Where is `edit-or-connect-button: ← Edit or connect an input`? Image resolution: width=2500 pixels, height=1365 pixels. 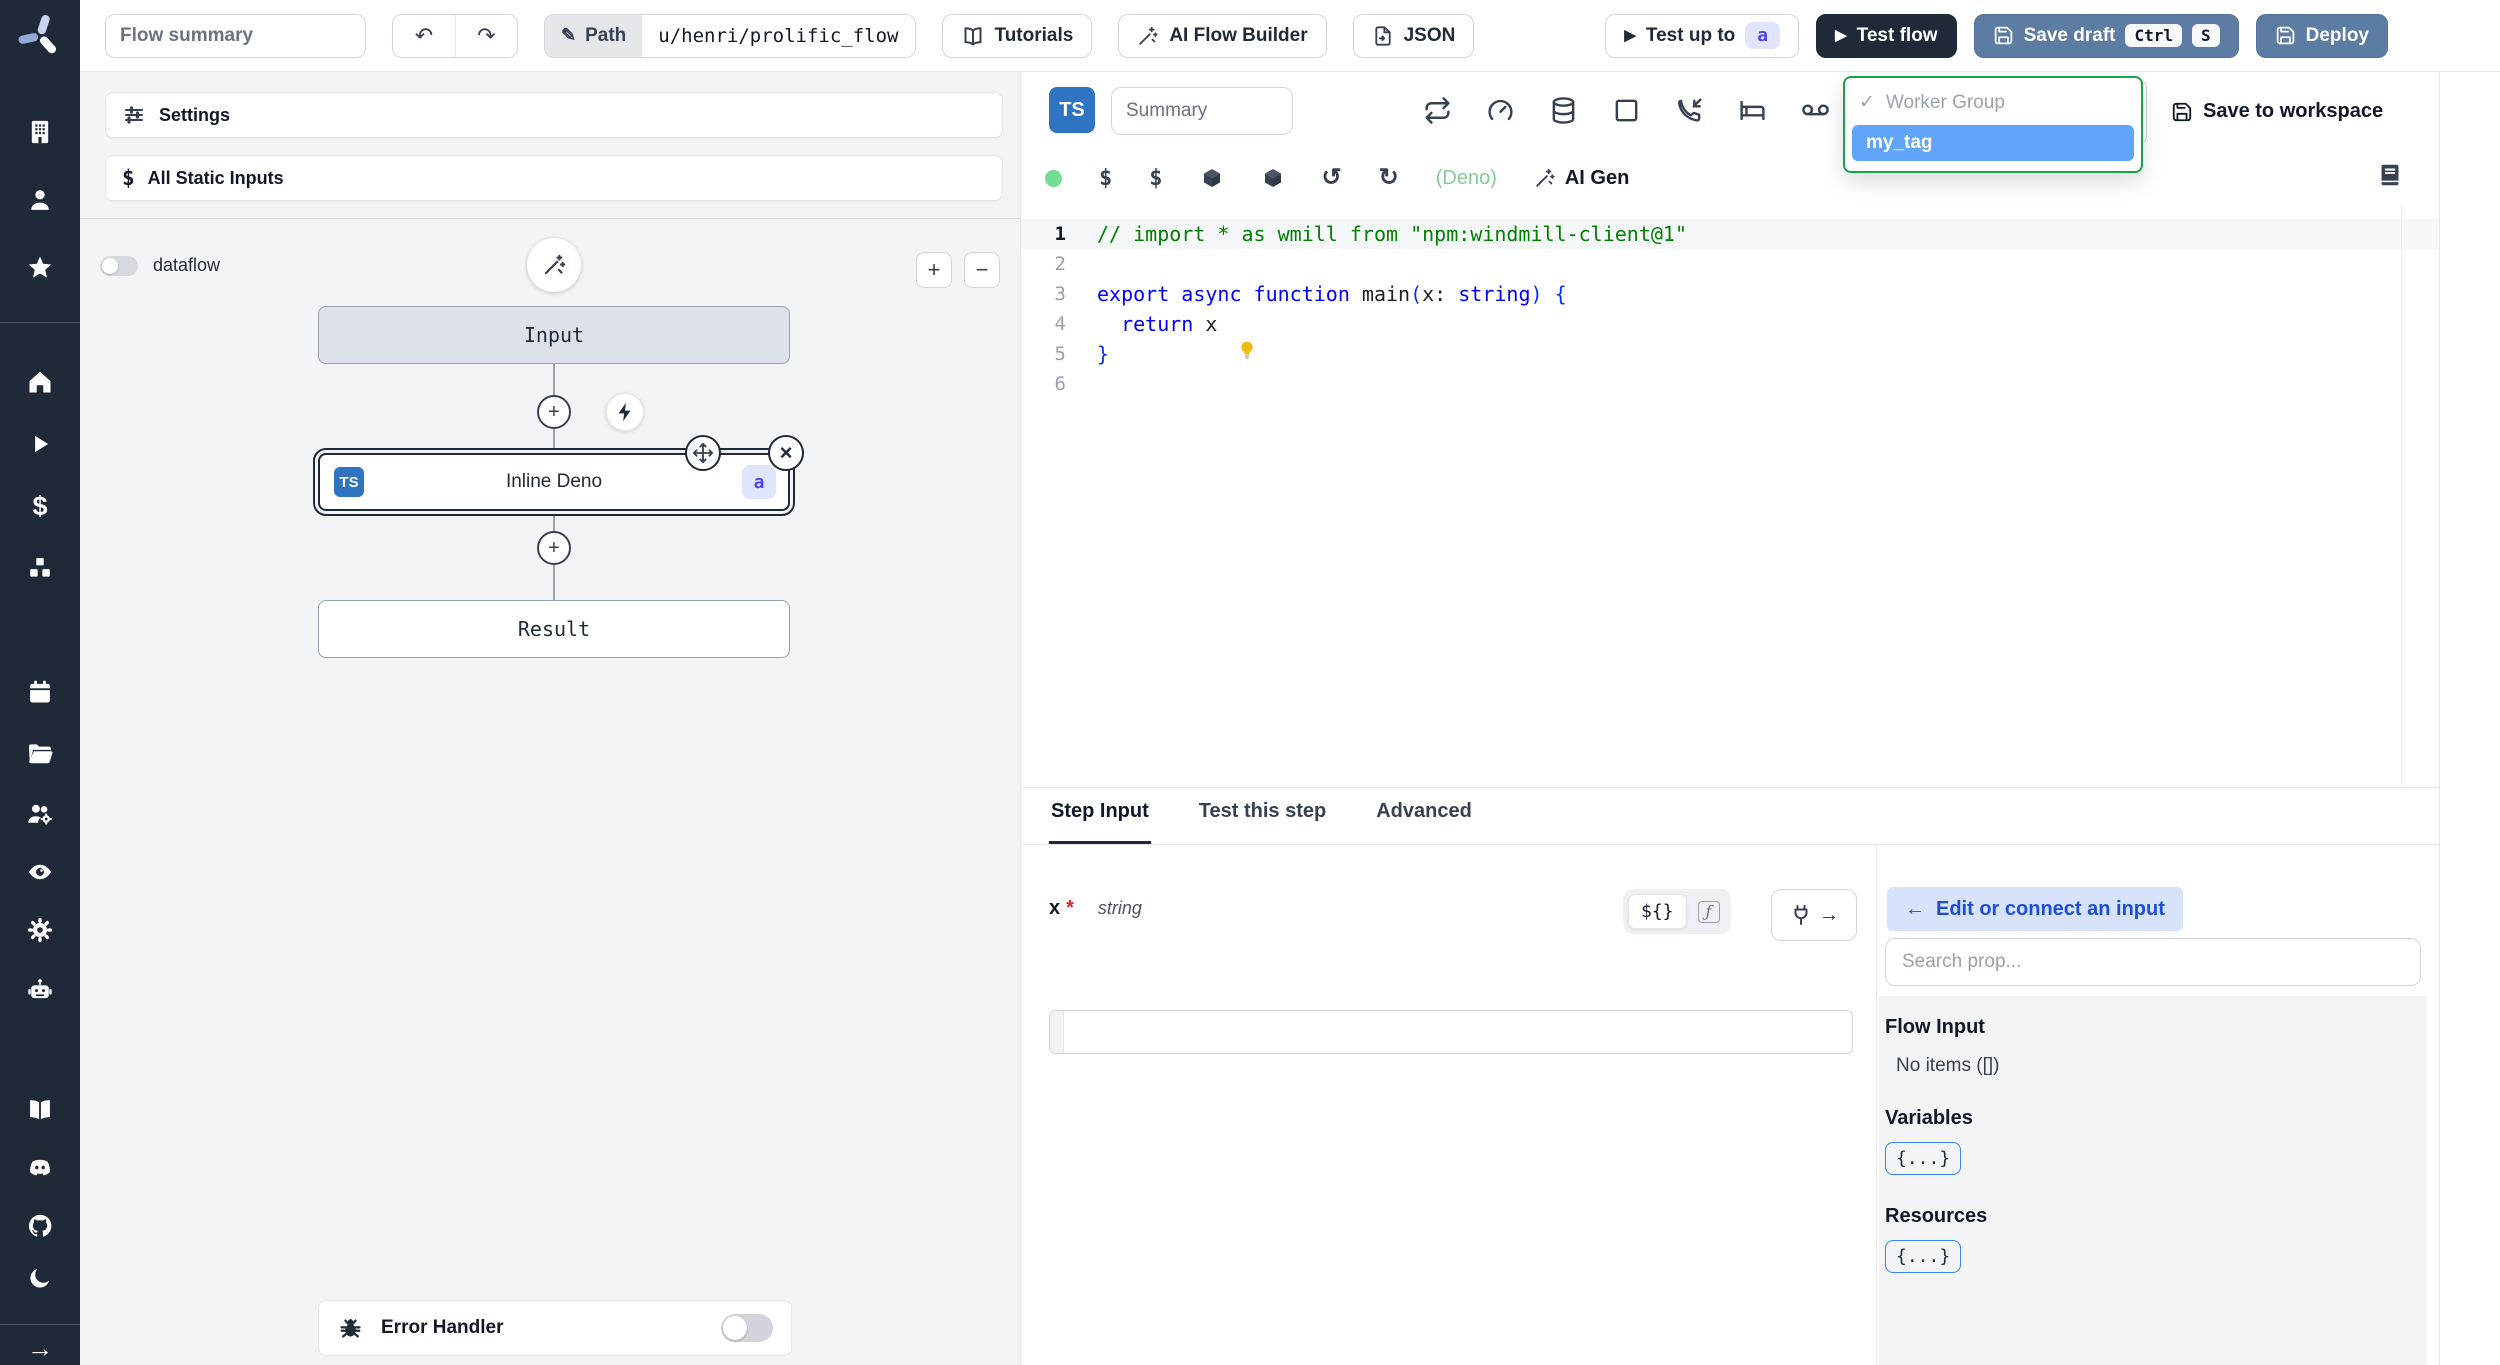
edit-or-connect-button: ← Edit or connect an input is located at coordinates (2035, 909).